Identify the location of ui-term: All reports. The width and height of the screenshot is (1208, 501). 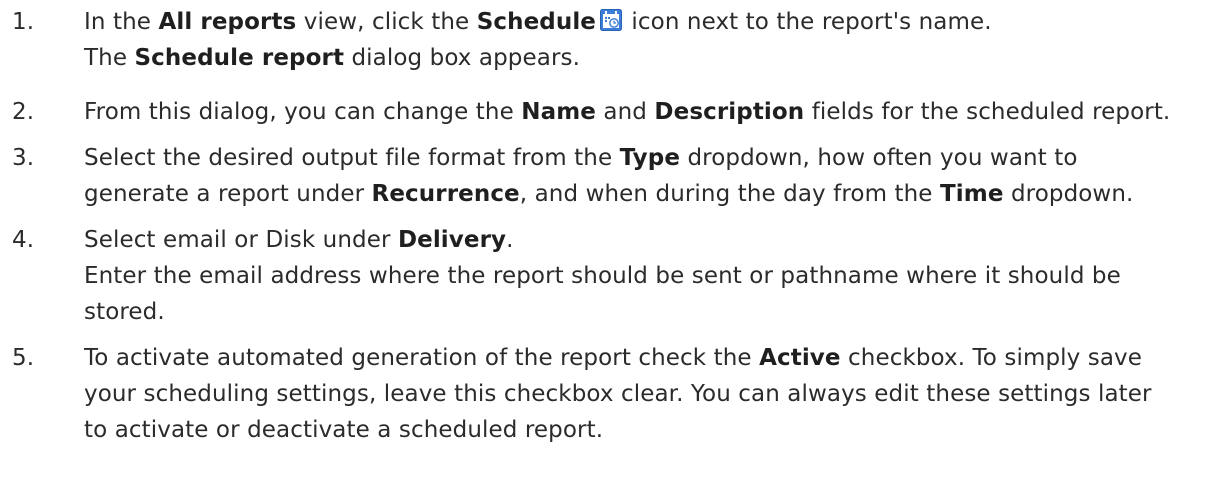
(227, 22).